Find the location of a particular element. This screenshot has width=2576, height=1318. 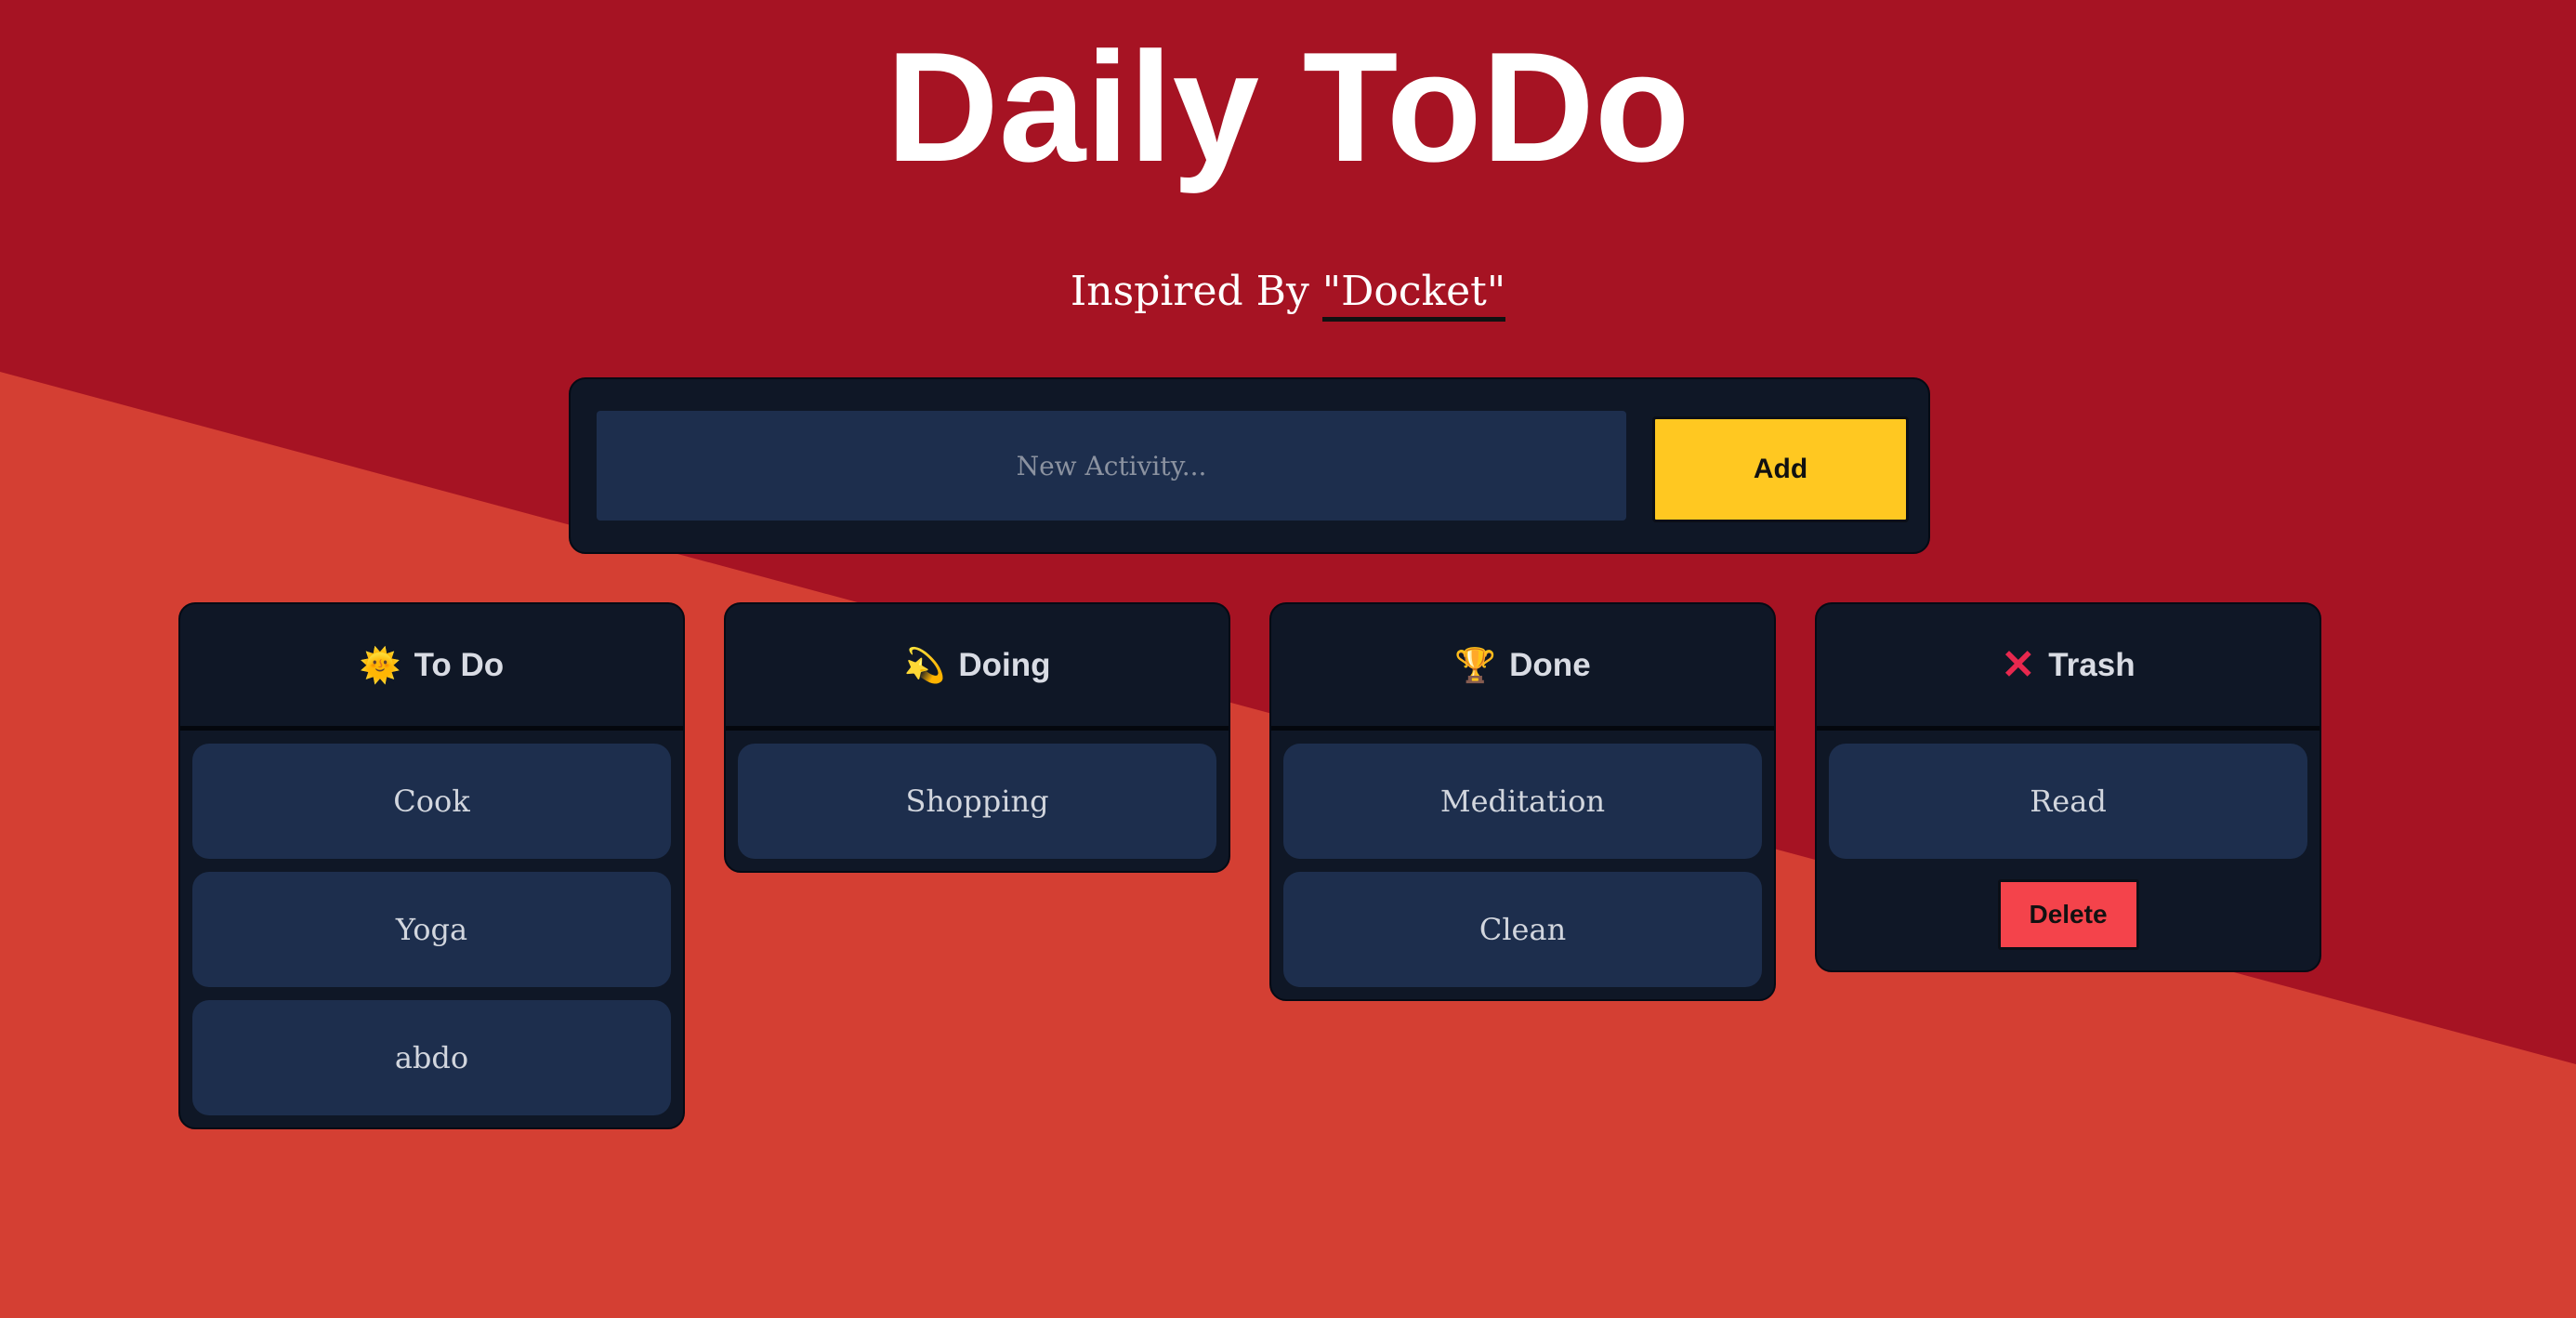

task-card: Shopping is located at coordinates (977, 801).